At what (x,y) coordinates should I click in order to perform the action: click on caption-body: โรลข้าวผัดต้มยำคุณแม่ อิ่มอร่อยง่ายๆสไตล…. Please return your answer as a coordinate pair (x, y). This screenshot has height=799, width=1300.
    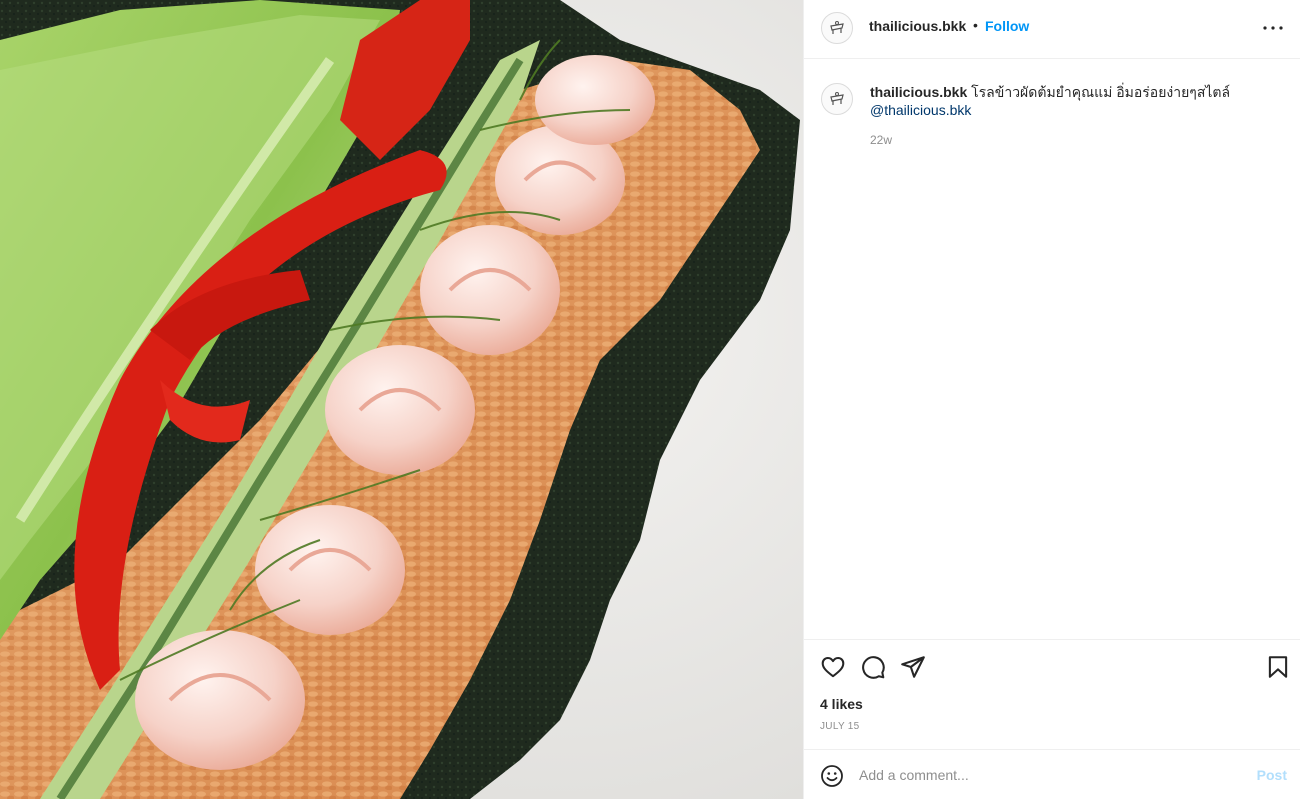
    Looking at the image, I should click on (1101, 92).